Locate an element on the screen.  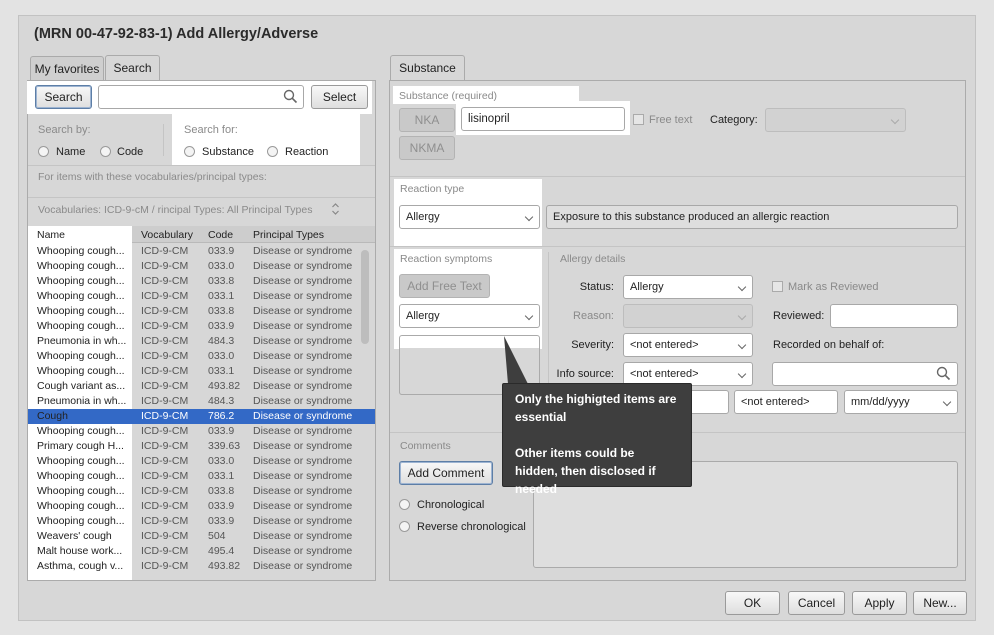
date-select: mm/dd/yyyy is located at coordinates (901, 402).